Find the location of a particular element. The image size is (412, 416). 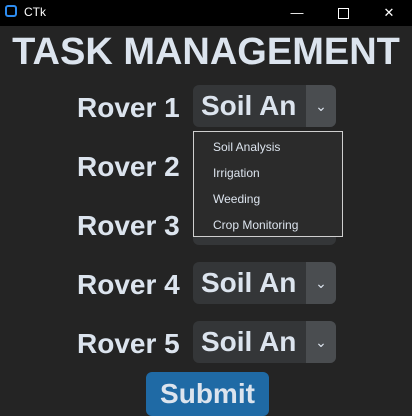

submit-button: Submit is located at coordinates (207, 394).